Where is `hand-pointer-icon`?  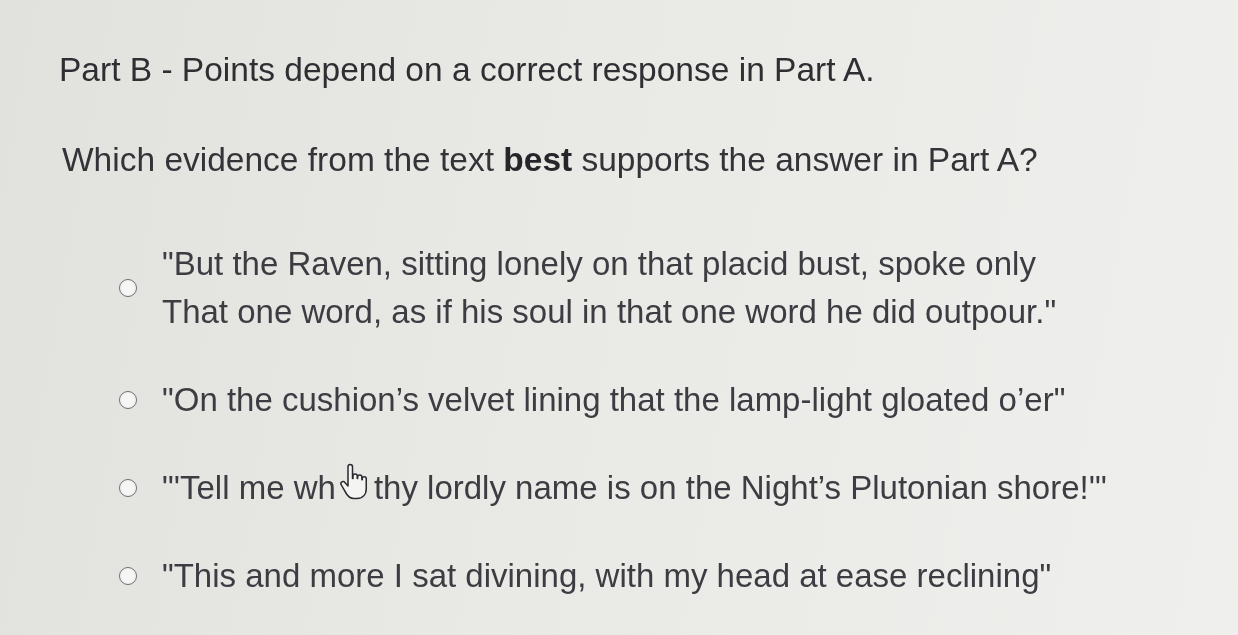
hand-pointer-icon is located at coordinates (352, 481).